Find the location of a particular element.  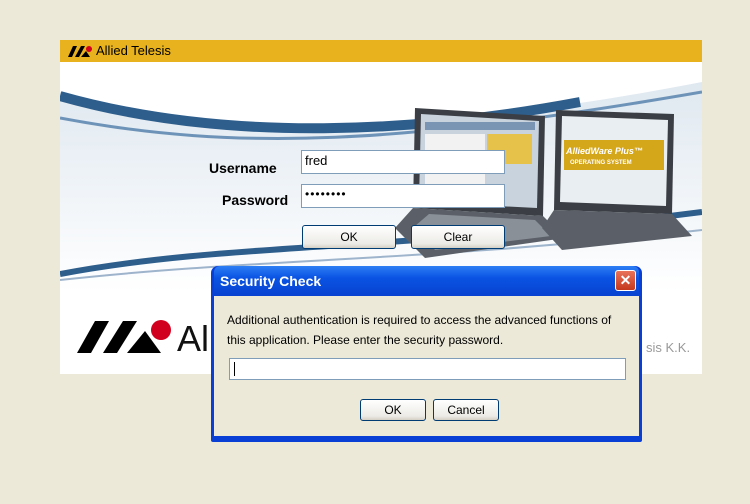

copyright-text: sis K.K. is located at coordinates (668, 347).